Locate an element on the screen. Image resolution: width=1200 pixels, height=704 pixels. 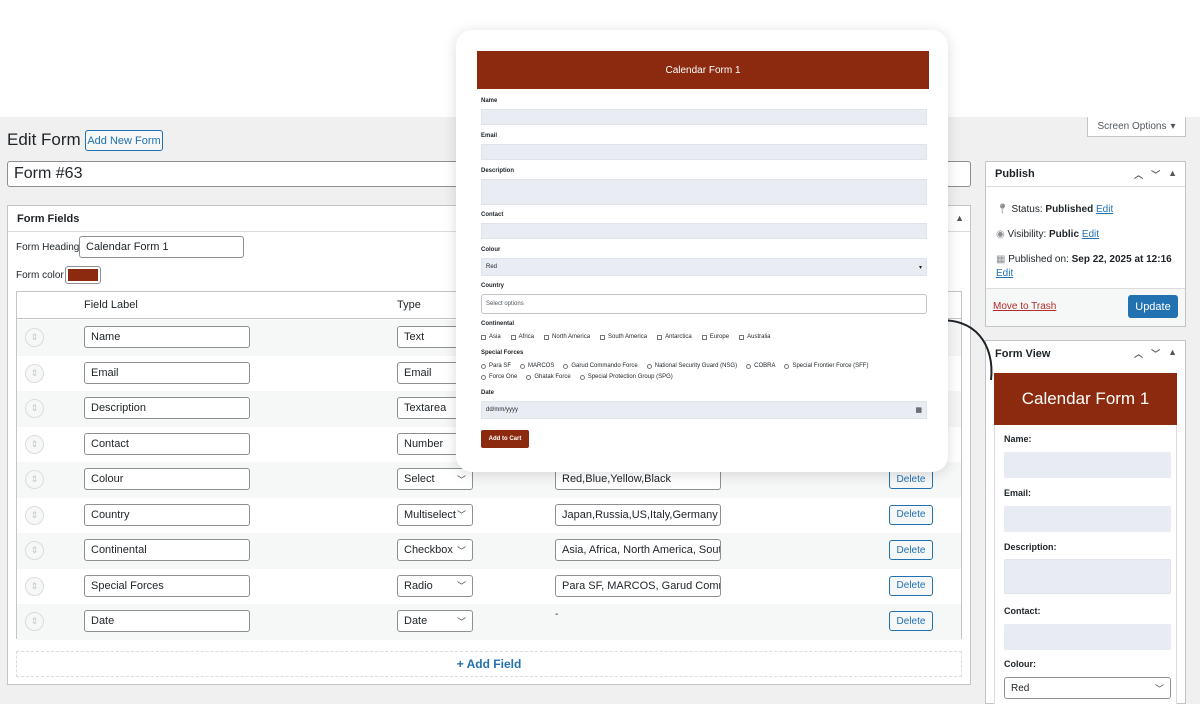
add-new-form-button: Add New Form is located at coordinates (124, 140).